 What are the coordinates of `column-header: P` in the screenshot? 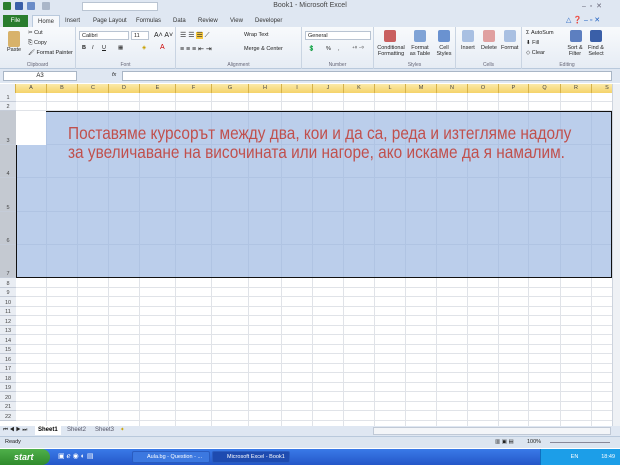 It's located at (514, 88).